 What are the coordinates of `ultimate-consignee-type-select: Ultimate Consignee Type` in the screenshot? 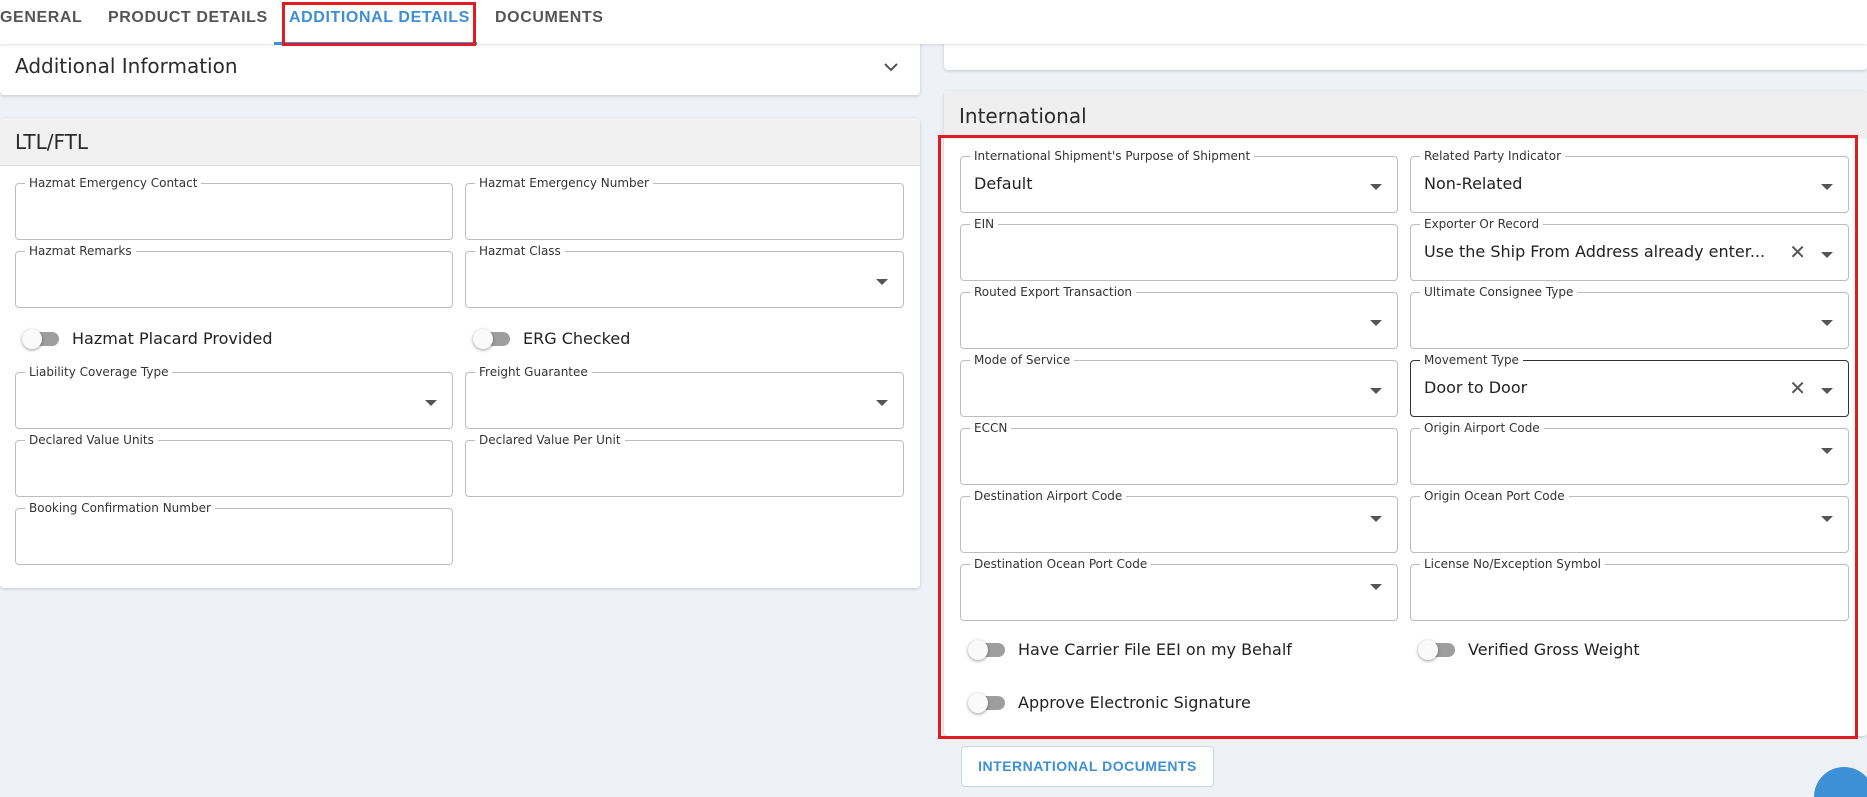 It's located at (1629, 316).